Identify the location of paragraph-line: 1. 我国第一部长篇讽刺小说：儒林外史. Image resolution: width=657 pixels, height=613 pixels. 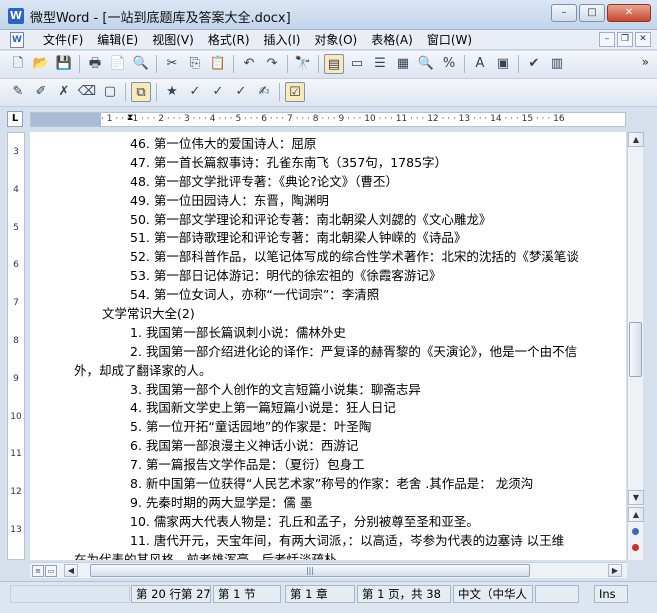
(364, 333).